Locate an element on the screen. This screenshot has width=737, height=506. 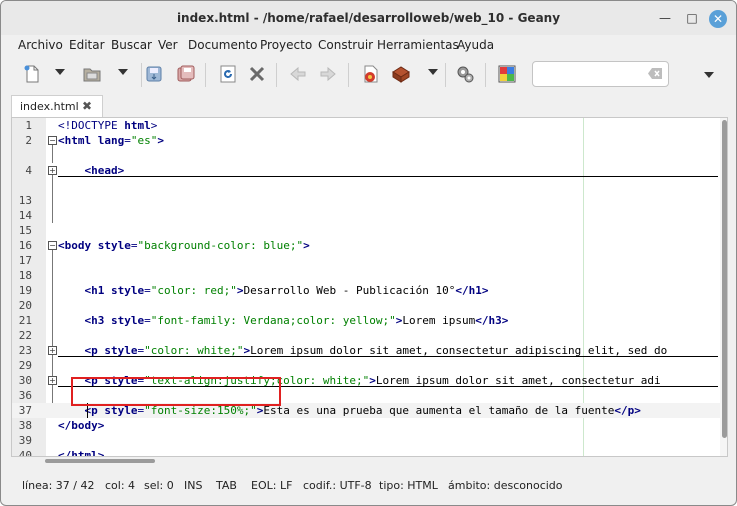
menu-documento: Documento is located at coordinates (223, 45).